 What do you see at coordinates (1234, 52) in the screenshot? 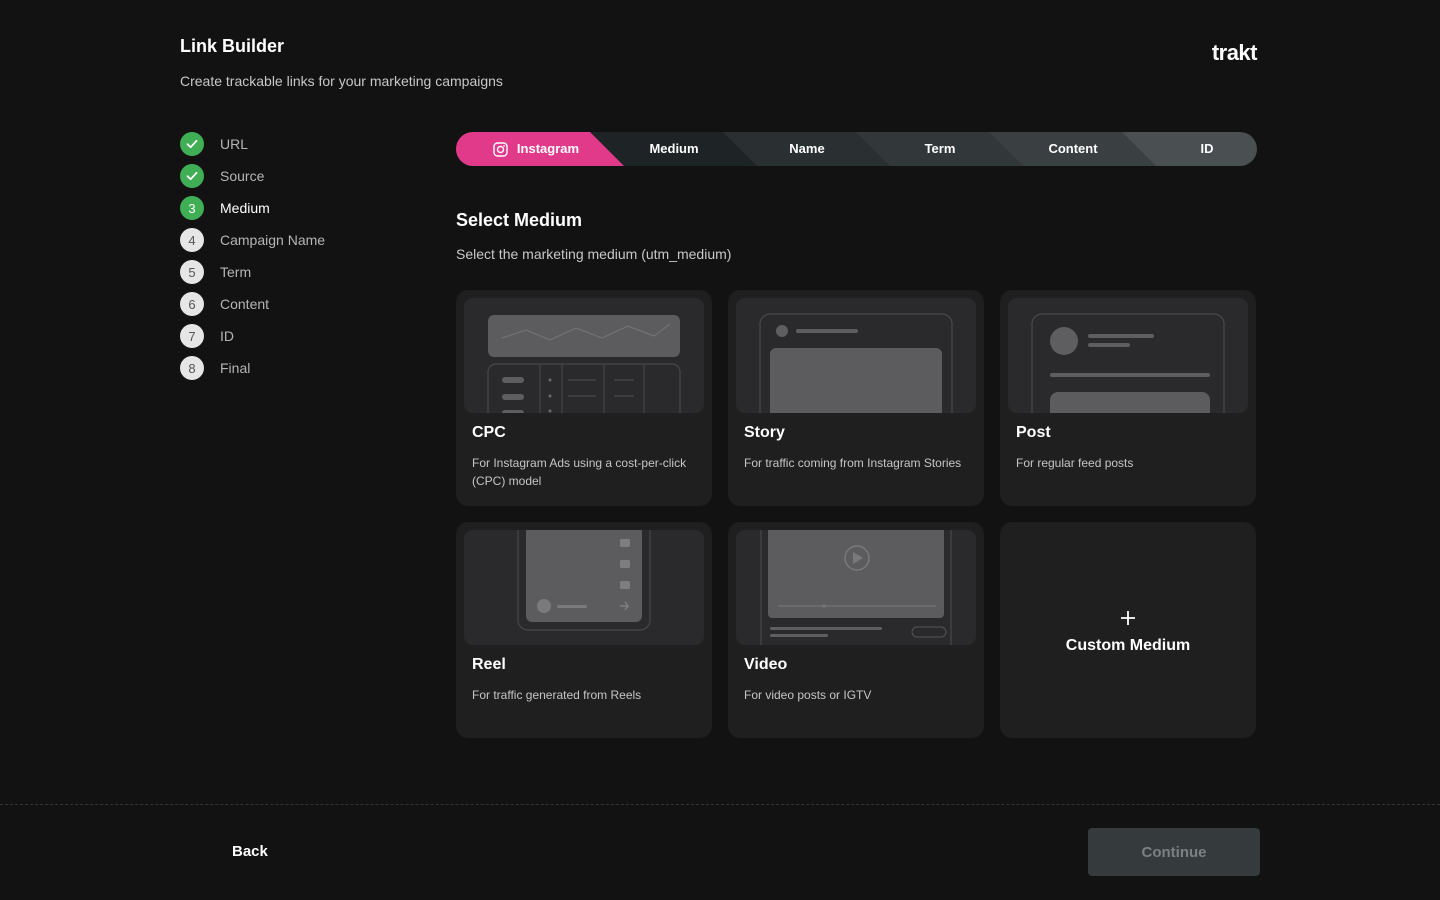
I see `trakt-logo: trakt` at bounding box center [1234, 52].